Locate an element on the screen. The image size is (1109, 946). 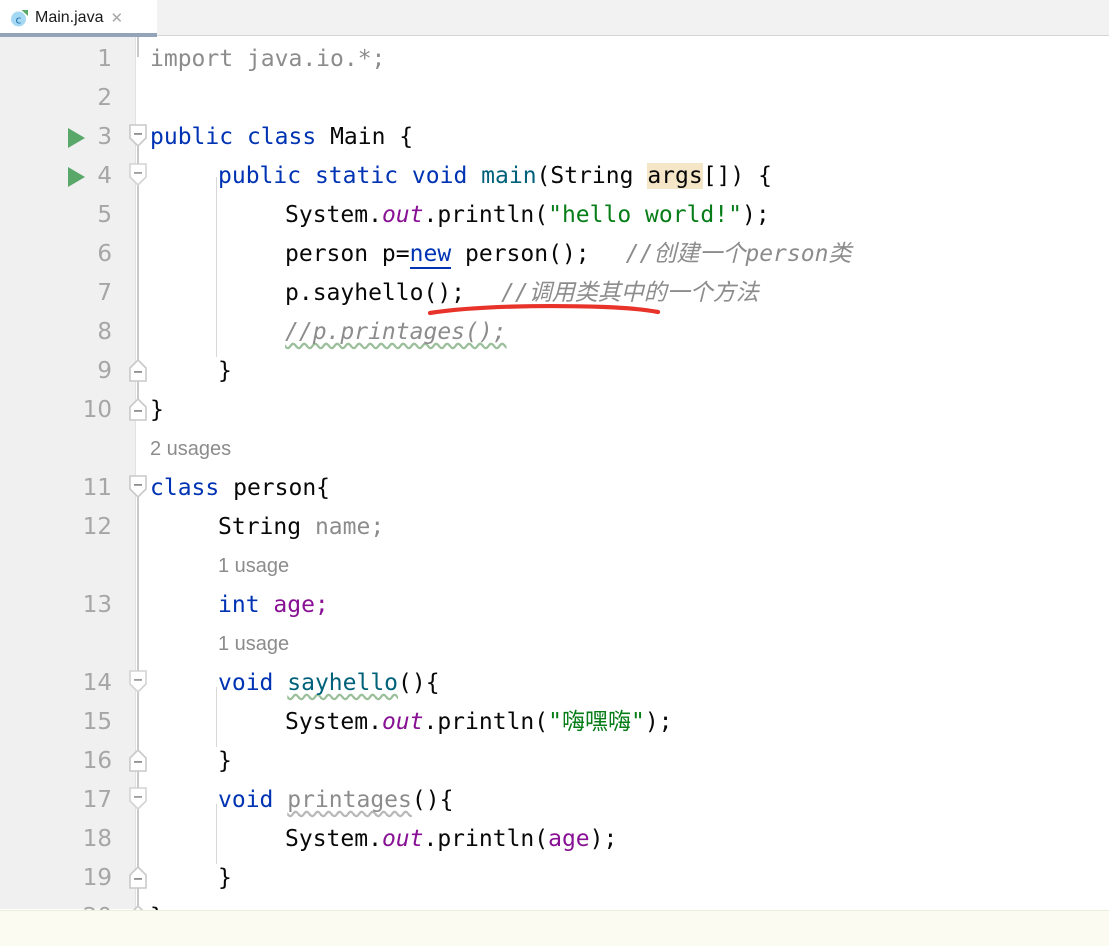
line-row: 11 class person{ is located at coordinates (554, 488).